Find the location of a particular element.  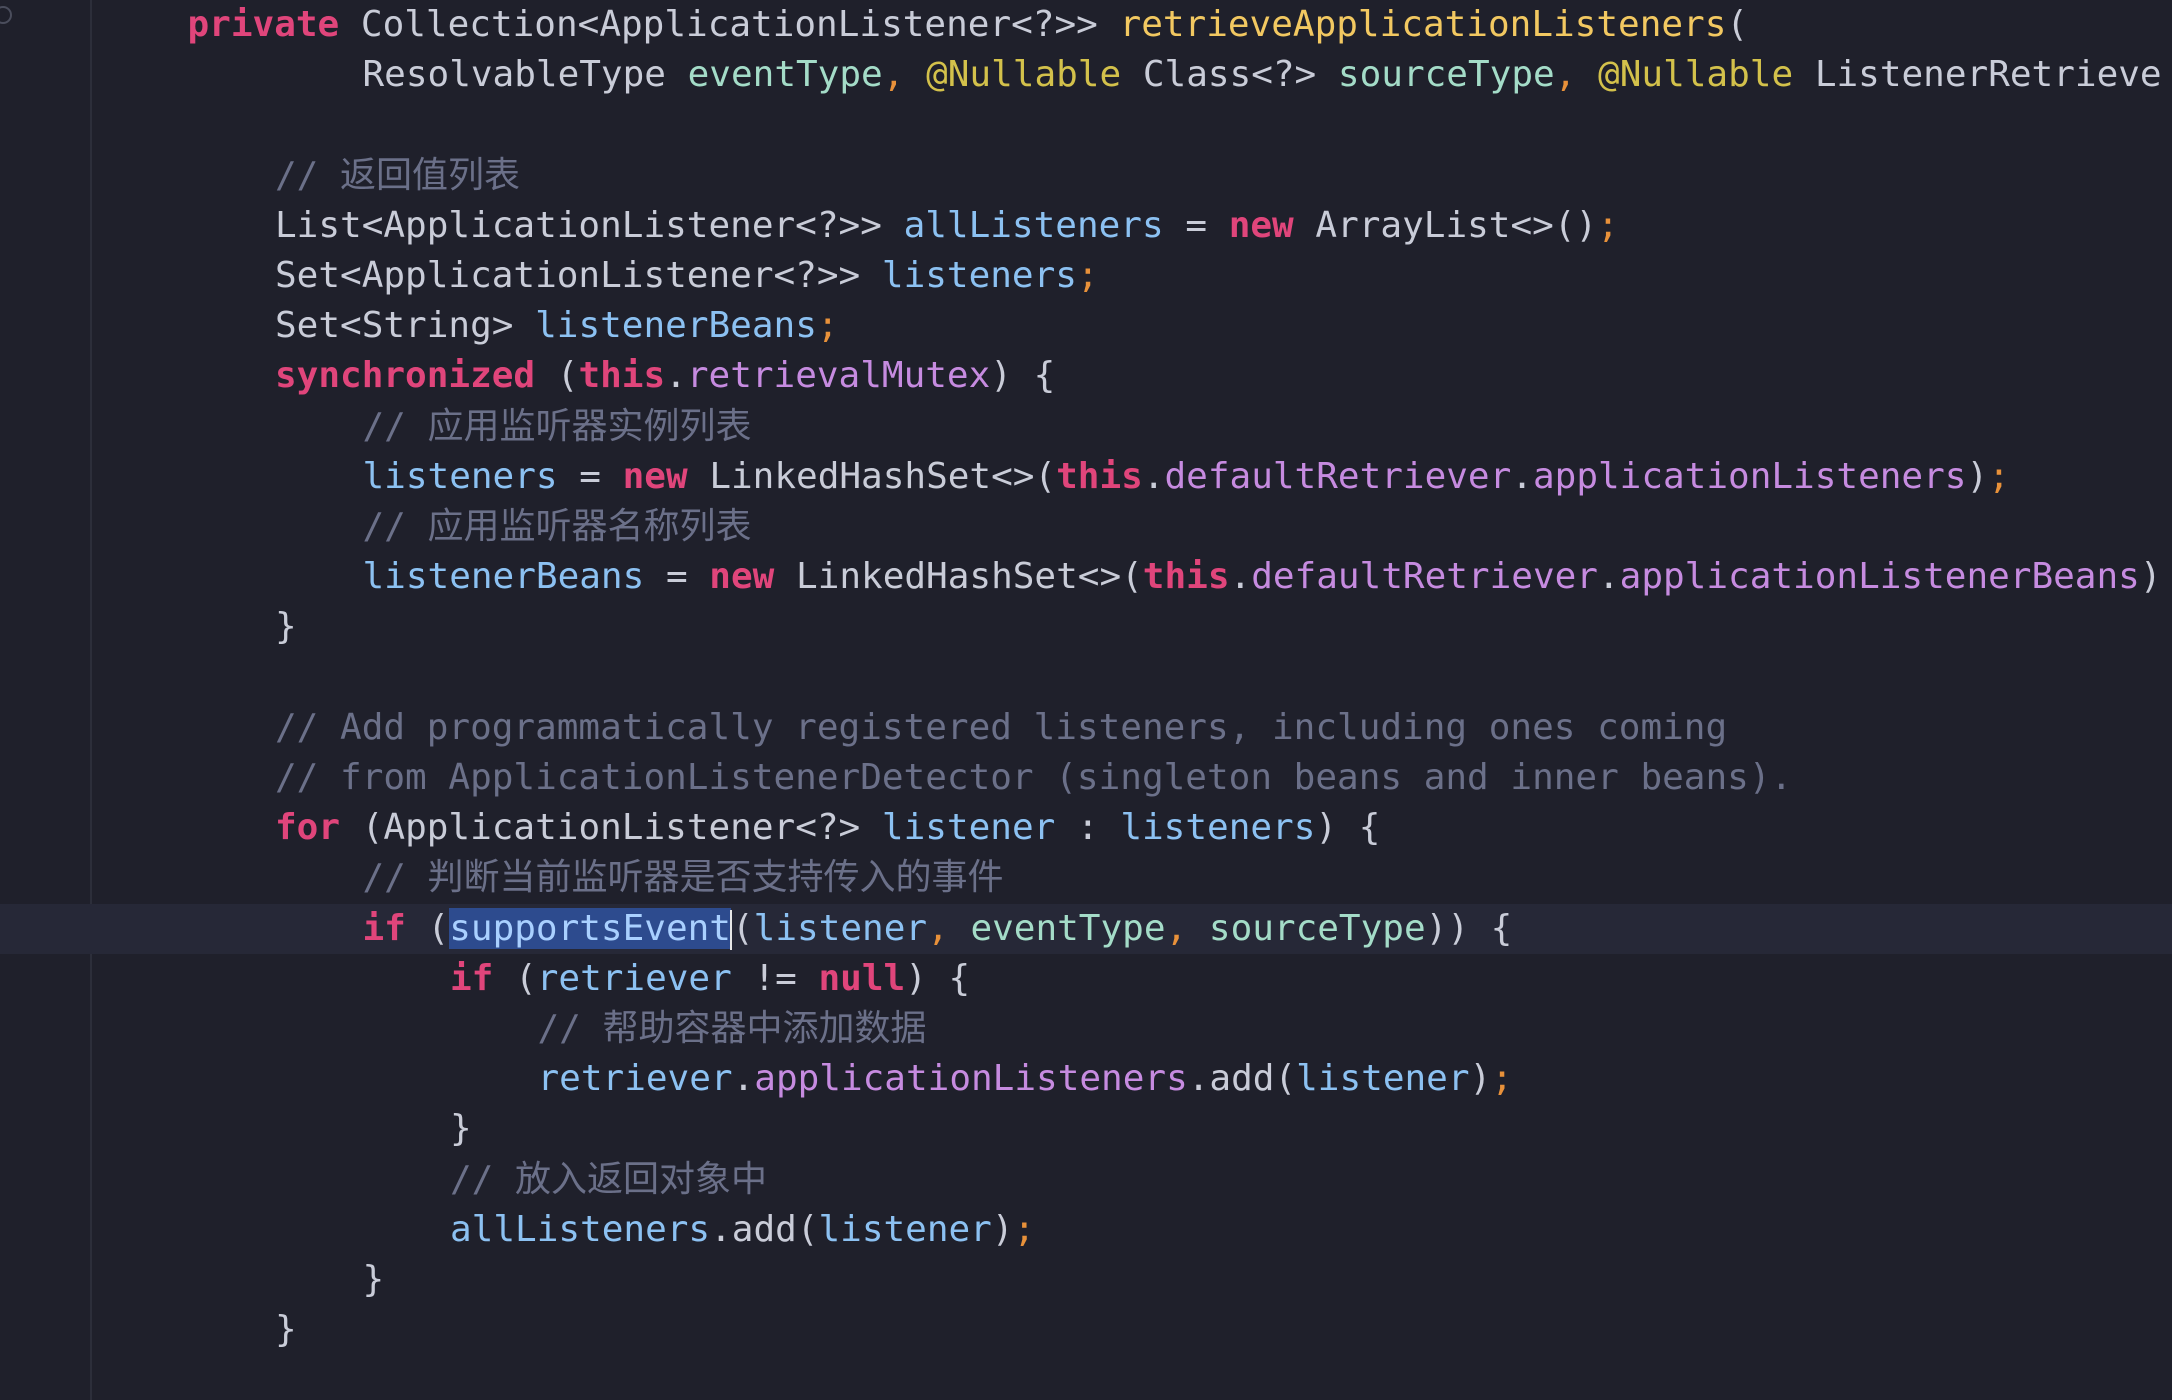

code-line-content: // 放入返回对象中 is located at coordinates (1311, 1180).